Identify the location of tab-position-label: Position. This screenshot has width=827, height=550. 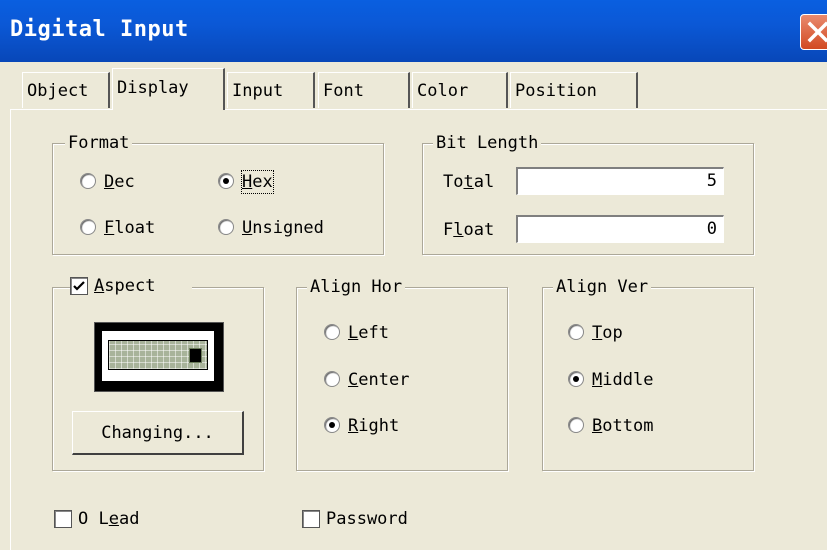
(556, 91).